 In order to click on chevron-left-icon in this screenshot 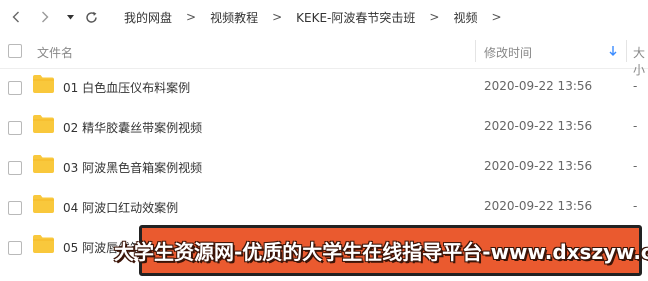, I will do `click(16, 17)`.